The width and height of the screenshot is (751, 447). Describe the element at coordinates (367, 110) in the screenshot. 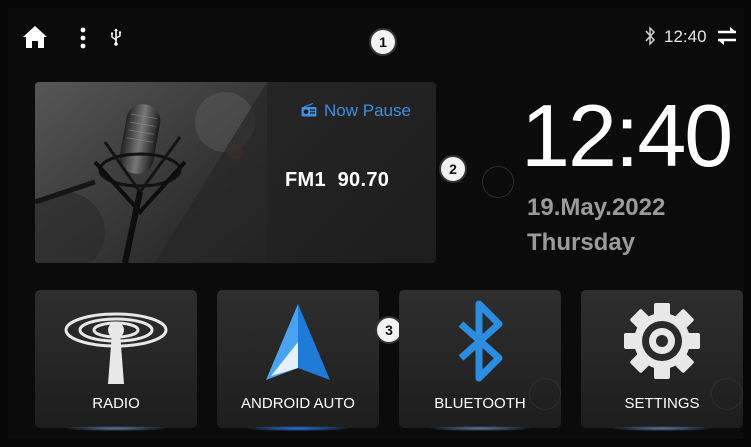

I see `playback-status: Now Pause` at that location.